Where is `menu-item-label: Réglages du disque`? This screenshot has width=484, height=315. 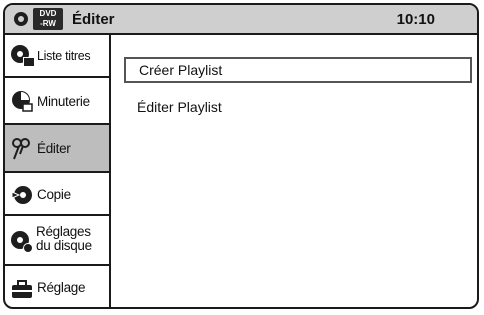
menu-item-label: Réglages du disque is located at coordinates (64, 239).